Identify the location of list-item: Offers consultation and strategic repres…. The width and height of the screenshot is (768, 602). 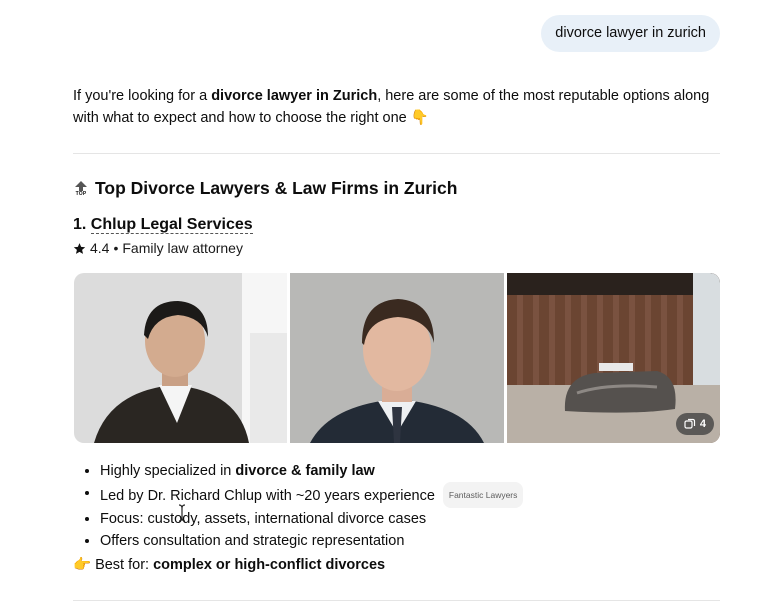
(396, 541).